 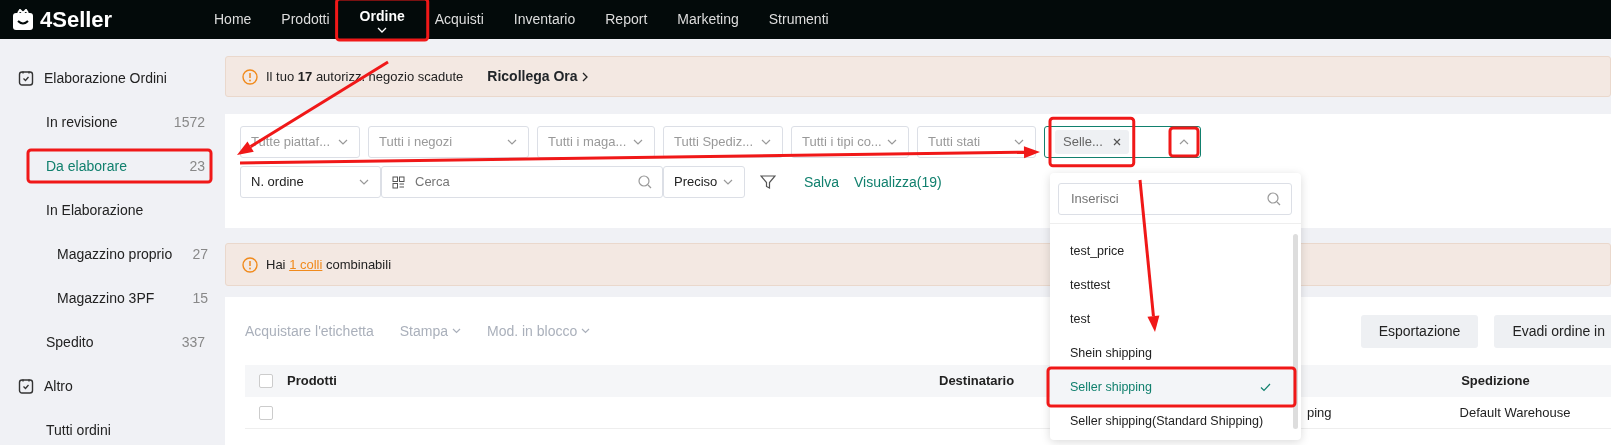 I want to click on nav-tab: Home, so click(x=233, y=19).